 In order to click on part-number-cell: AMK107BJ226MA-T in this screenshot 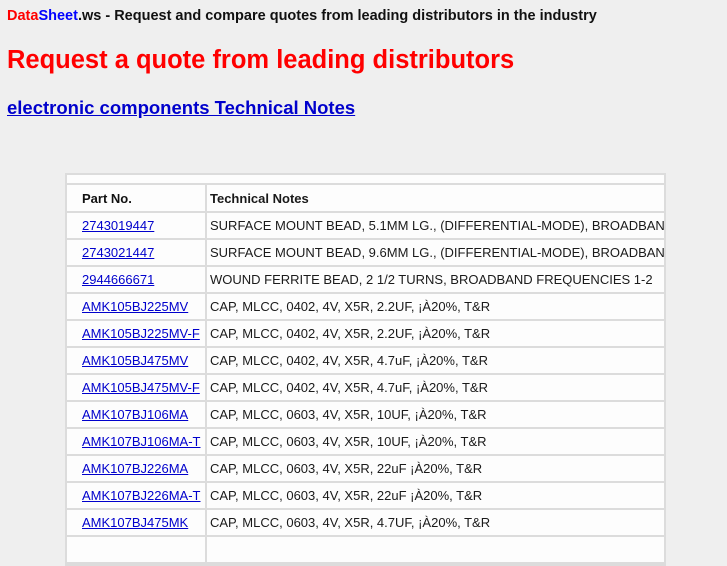, I will do `click(137, 496)`.